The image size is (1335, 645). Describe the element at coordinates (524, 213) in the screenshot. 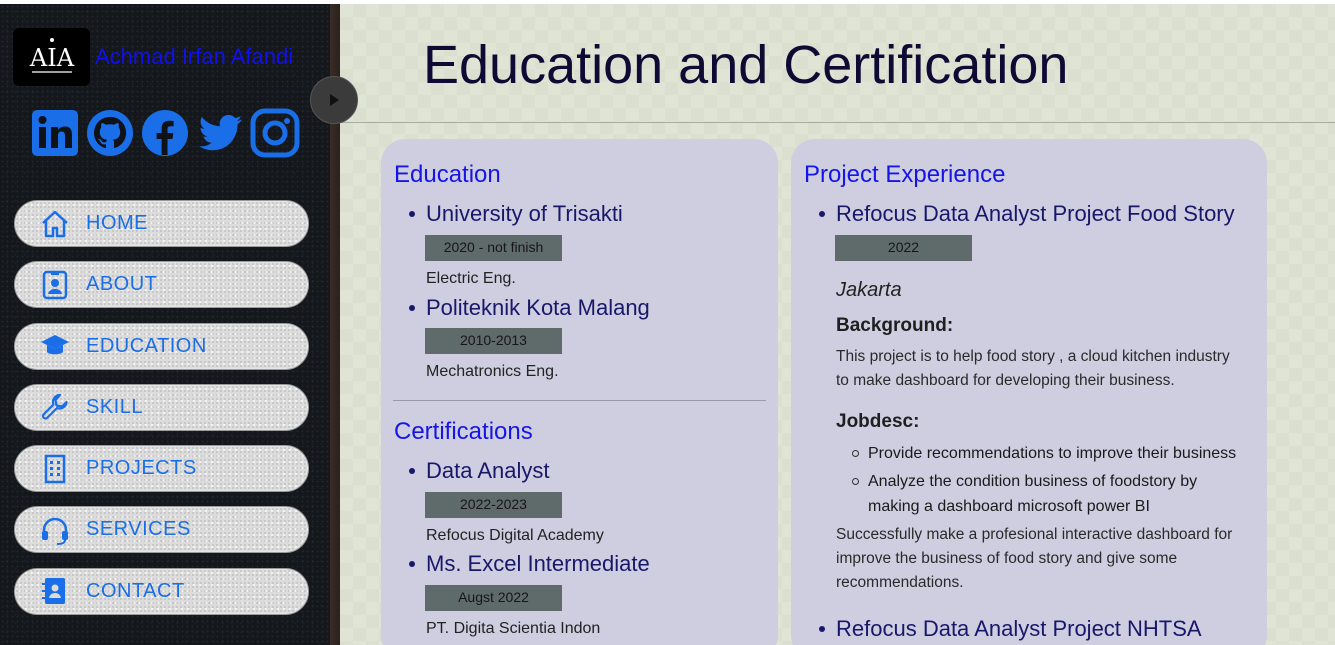

I see `education-item-title: University of Trisakti` at that location.